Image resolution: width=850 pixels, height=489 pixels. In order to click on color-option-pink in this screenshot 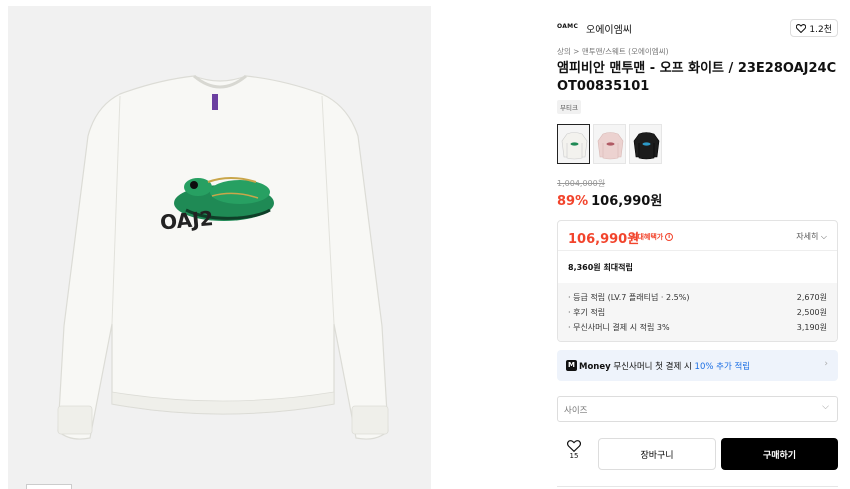, I will do `click(609, 144)`.